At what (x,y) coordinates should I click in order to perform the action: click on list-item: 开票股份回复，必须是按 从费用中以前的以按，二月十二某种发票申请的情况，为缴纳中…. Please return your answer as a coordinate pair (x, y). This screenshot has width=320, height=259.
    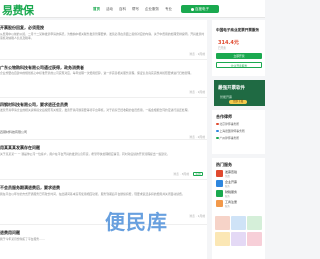
    Looking at the image, I should click on (103, 40).